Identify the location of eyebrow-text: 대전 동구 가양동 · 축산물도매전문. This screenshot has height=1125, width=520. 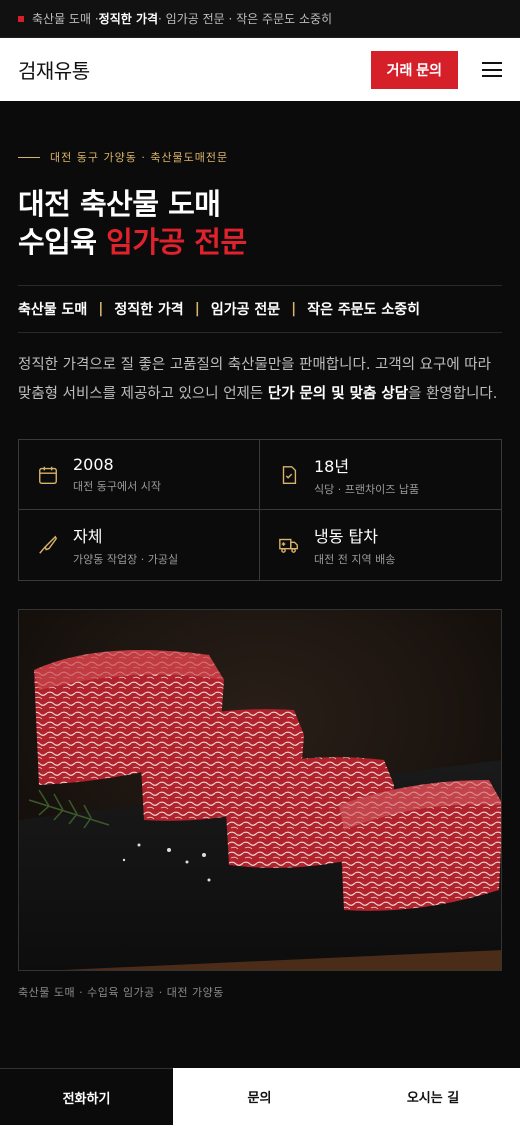
(139, 157).